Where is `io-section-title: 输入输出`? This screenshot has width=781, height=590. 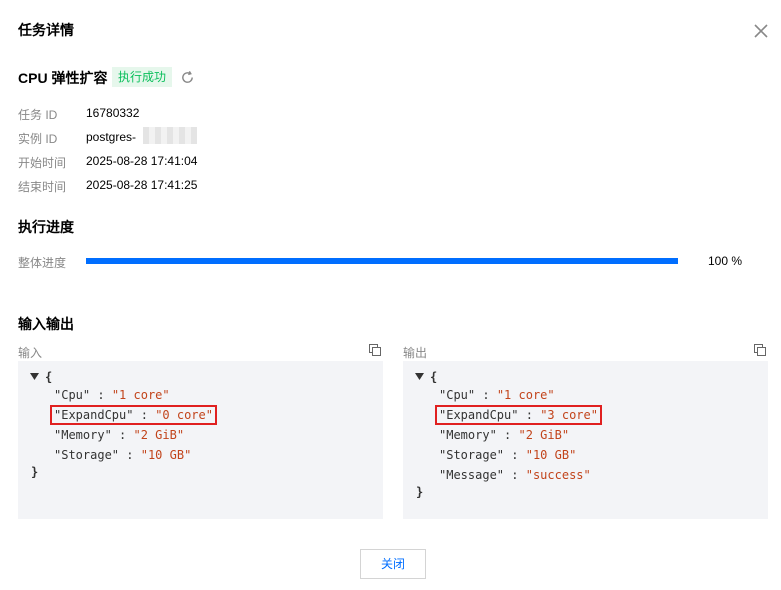 io-section-title: 输入输出 is located at coordinates (46, 324).